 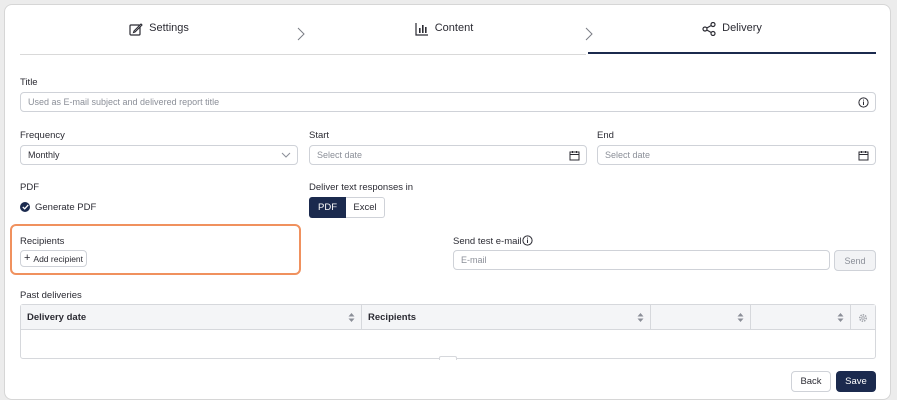 What do you see at coordinates (29, 187) in the screenshot?
I see `pdf-label: PDF` at bounding box center [29, 187].